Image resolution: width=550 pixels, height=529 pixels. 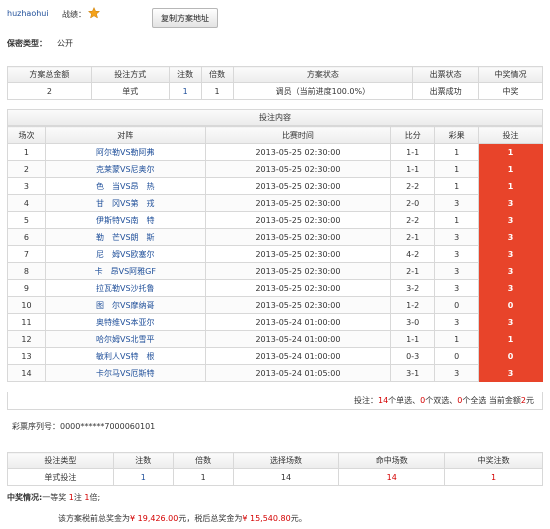 What do you see at coordinates (392, 477) in the screenshot?
I see `prize-hit: 14` at bounding box center [392, 477].